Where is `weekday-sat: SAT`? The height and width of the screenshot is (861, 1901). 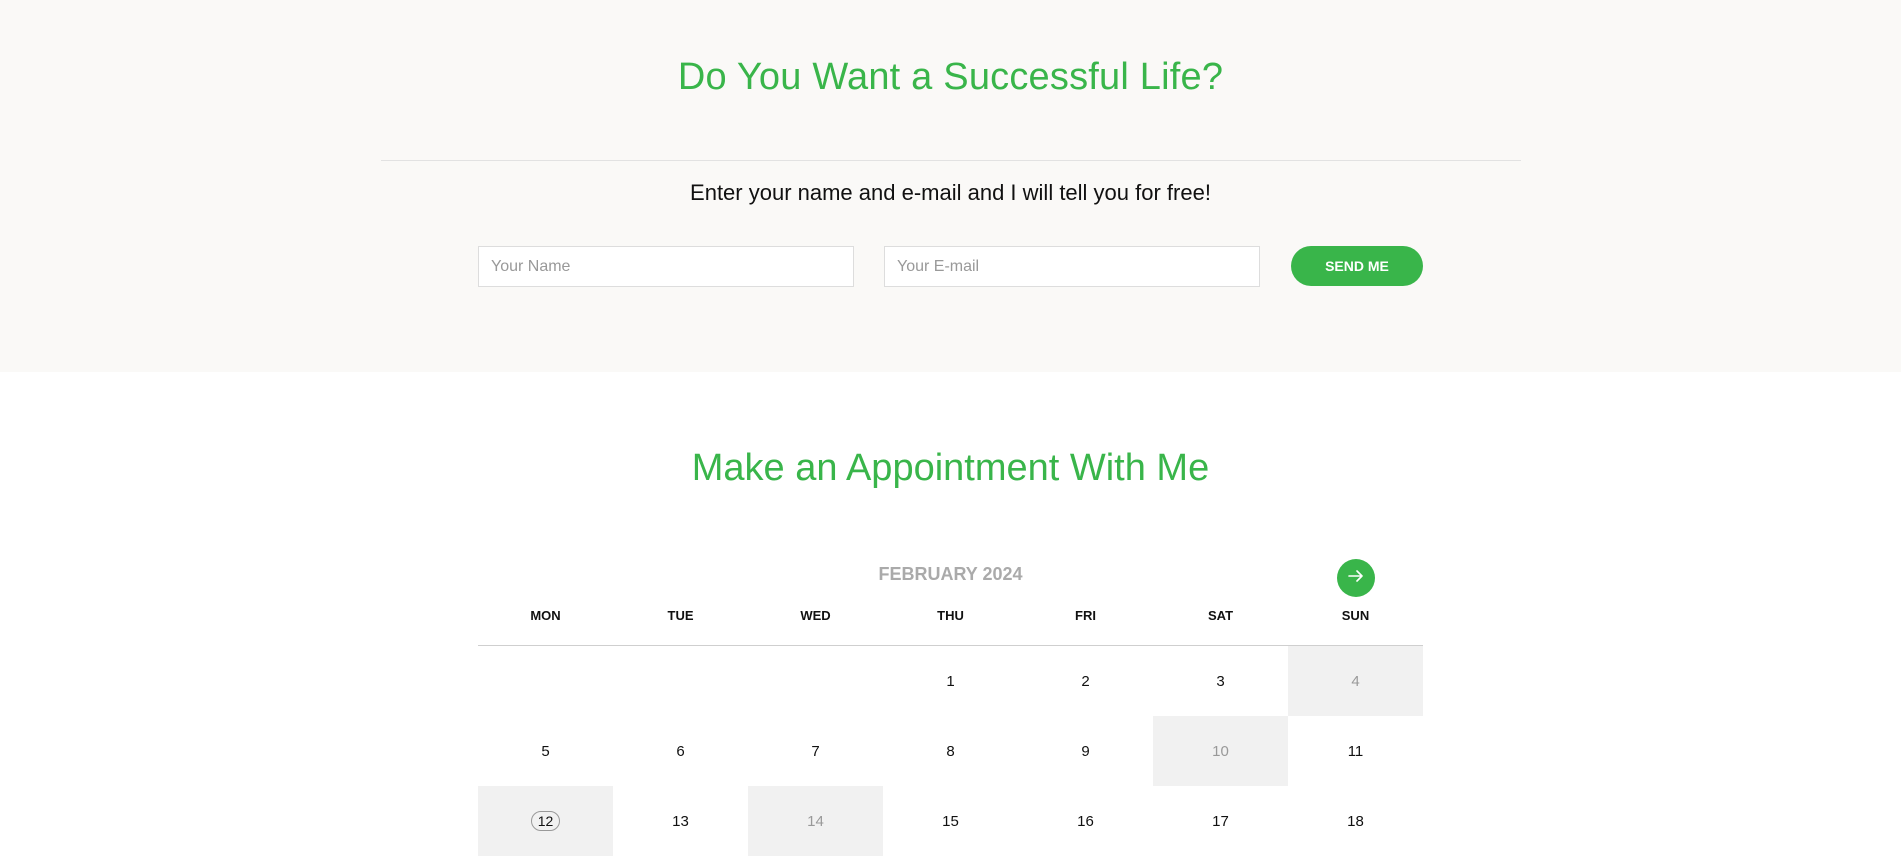 weekday-sat: SAT is located at coordinates (1220, 615).